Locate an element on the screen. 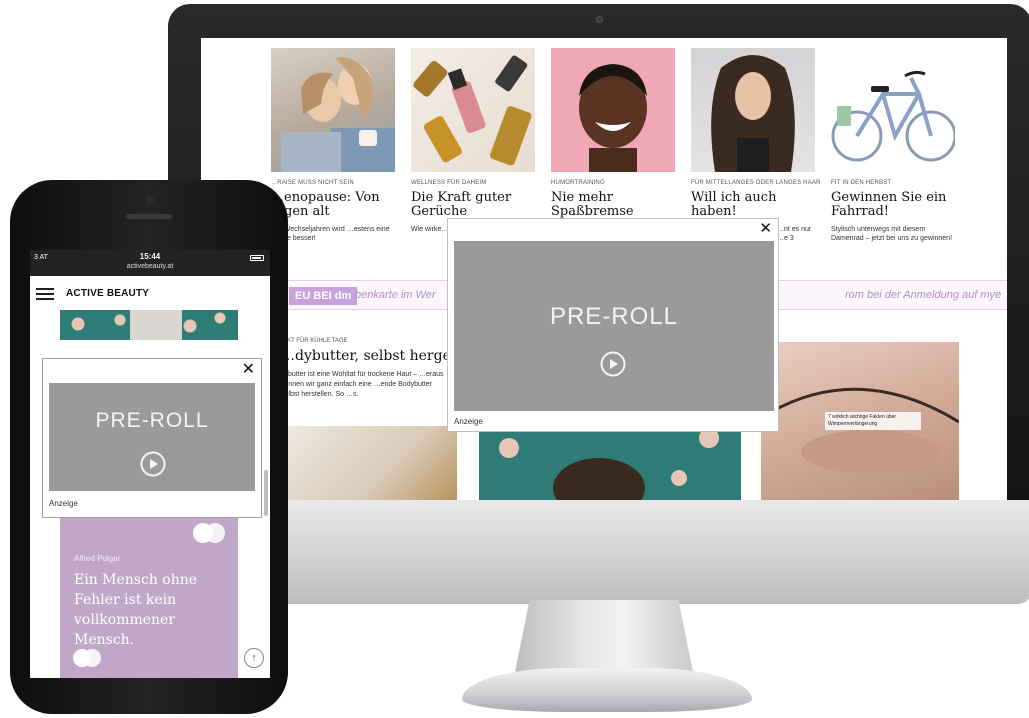  promo-text-right: rom bei der Anmeldung auf mye is located at coordinates (923, 295).